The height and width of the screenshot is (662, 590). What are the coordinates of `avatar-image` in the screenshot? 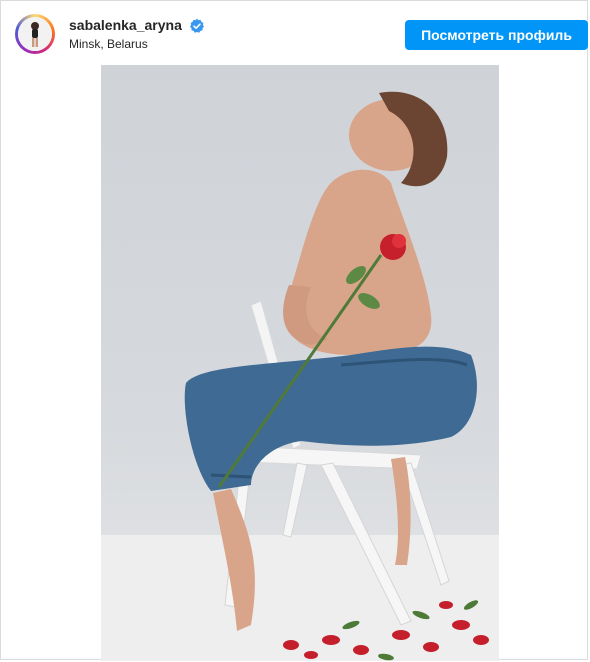 It's located at (35, 34).